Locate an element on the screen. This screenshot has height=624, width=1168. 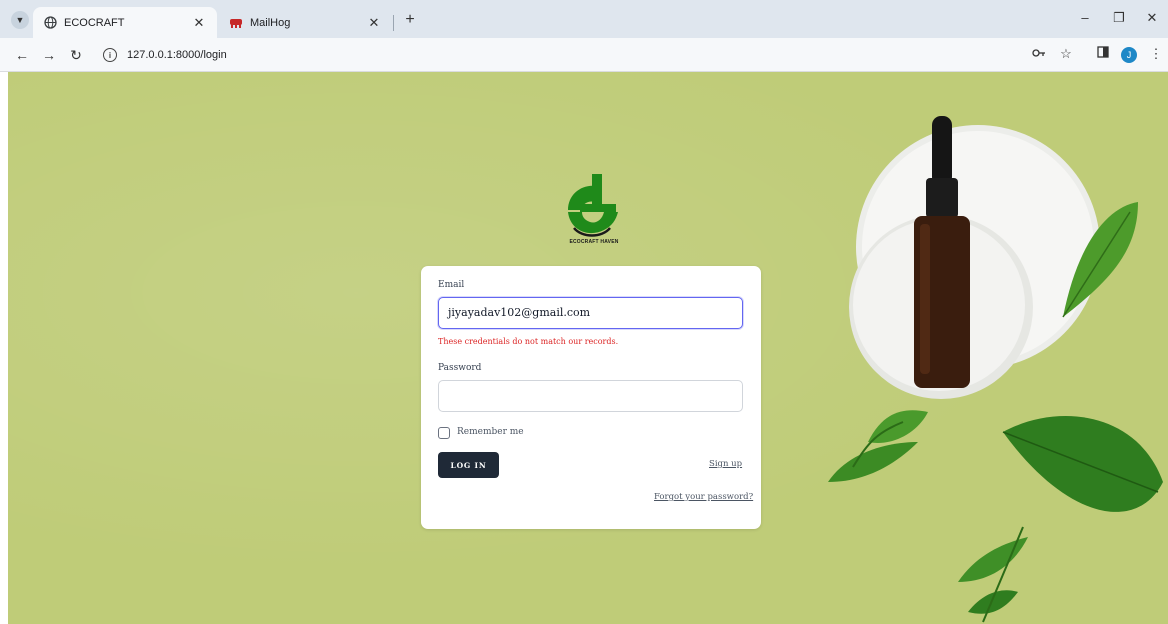
url-text: 127.0.0.1:8000/login is located at coordinates (177, 55).